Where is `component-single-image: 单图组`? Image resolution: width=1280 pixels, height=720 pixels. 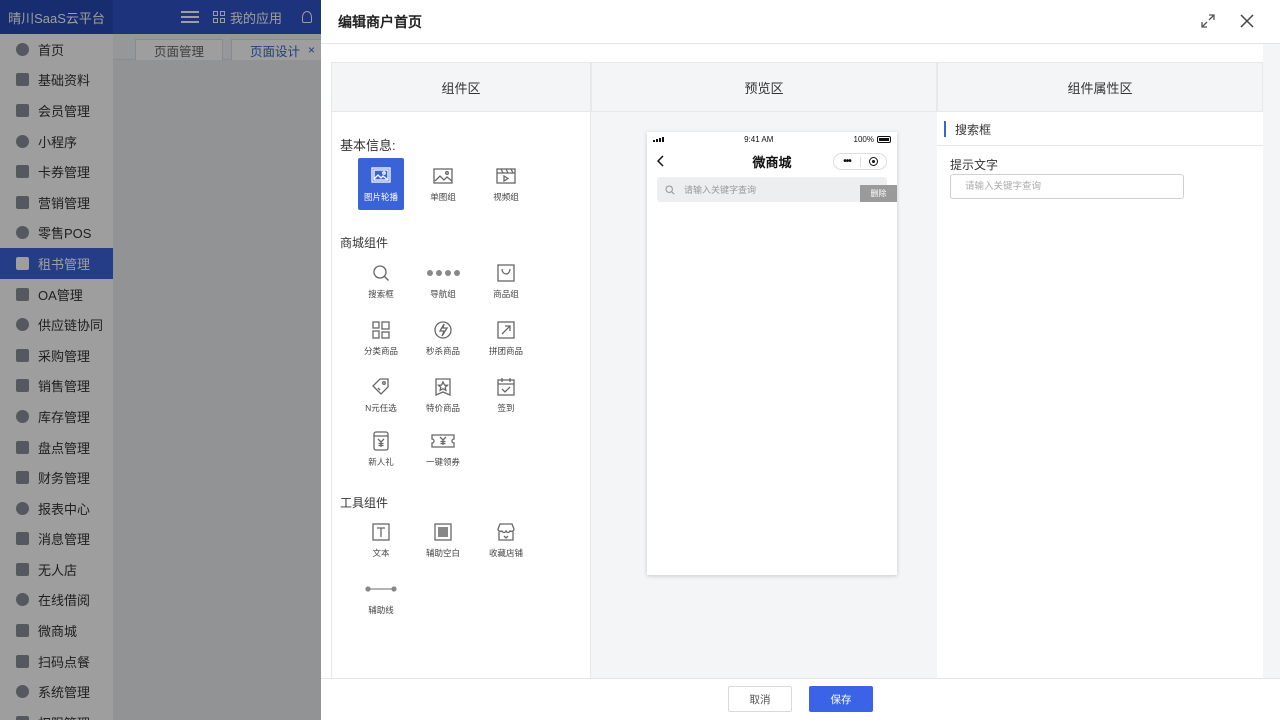 component-single-image: 单图组 is located at coordinates (443, 184).